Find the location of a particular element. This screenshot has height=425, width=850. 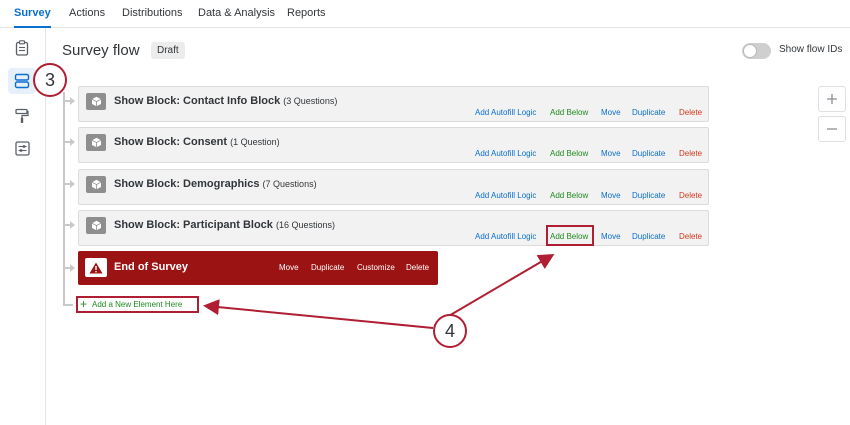

zoom-in-button is located at coordinates (832, 99).